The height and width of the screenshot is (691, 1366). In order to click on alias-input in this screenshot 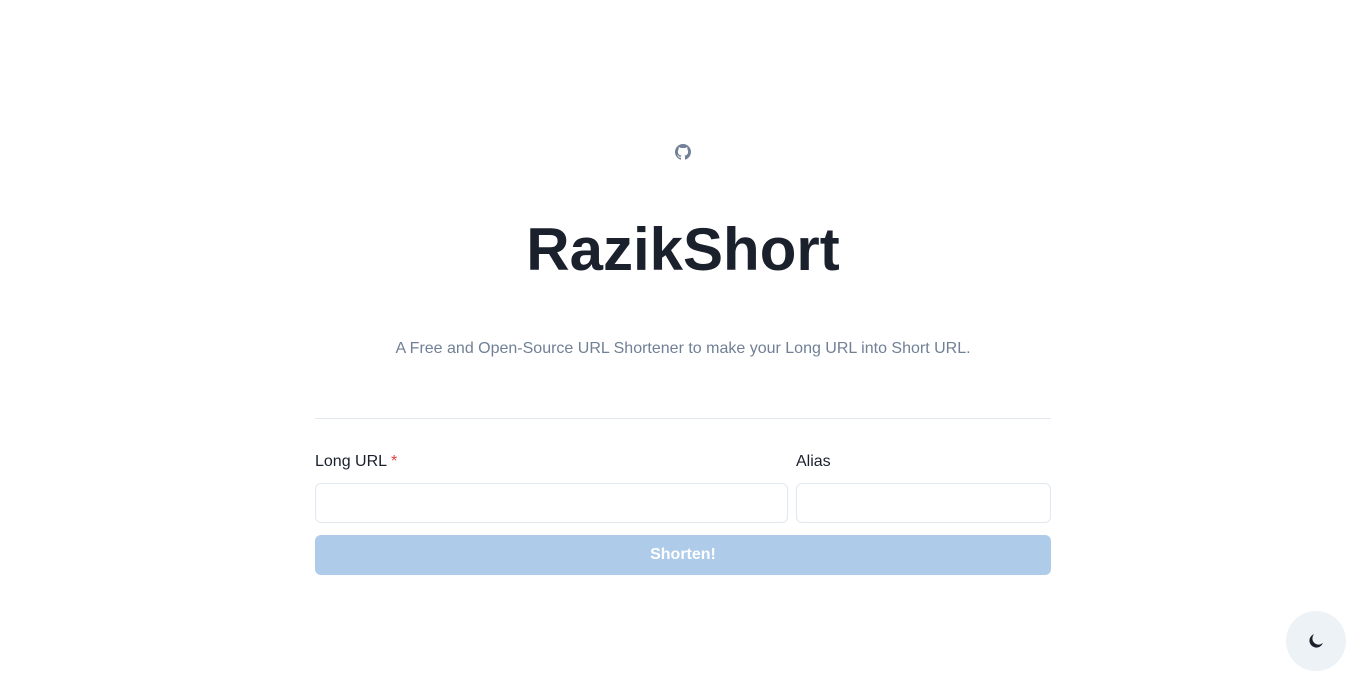, I will do `click(923, 503)`.